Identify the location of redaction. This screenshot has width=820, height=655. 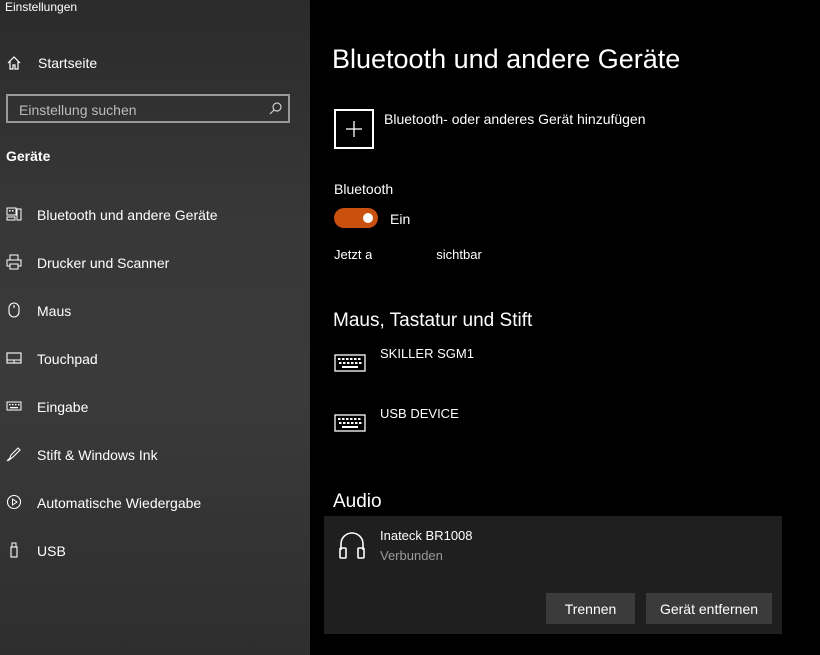
(404, 255).